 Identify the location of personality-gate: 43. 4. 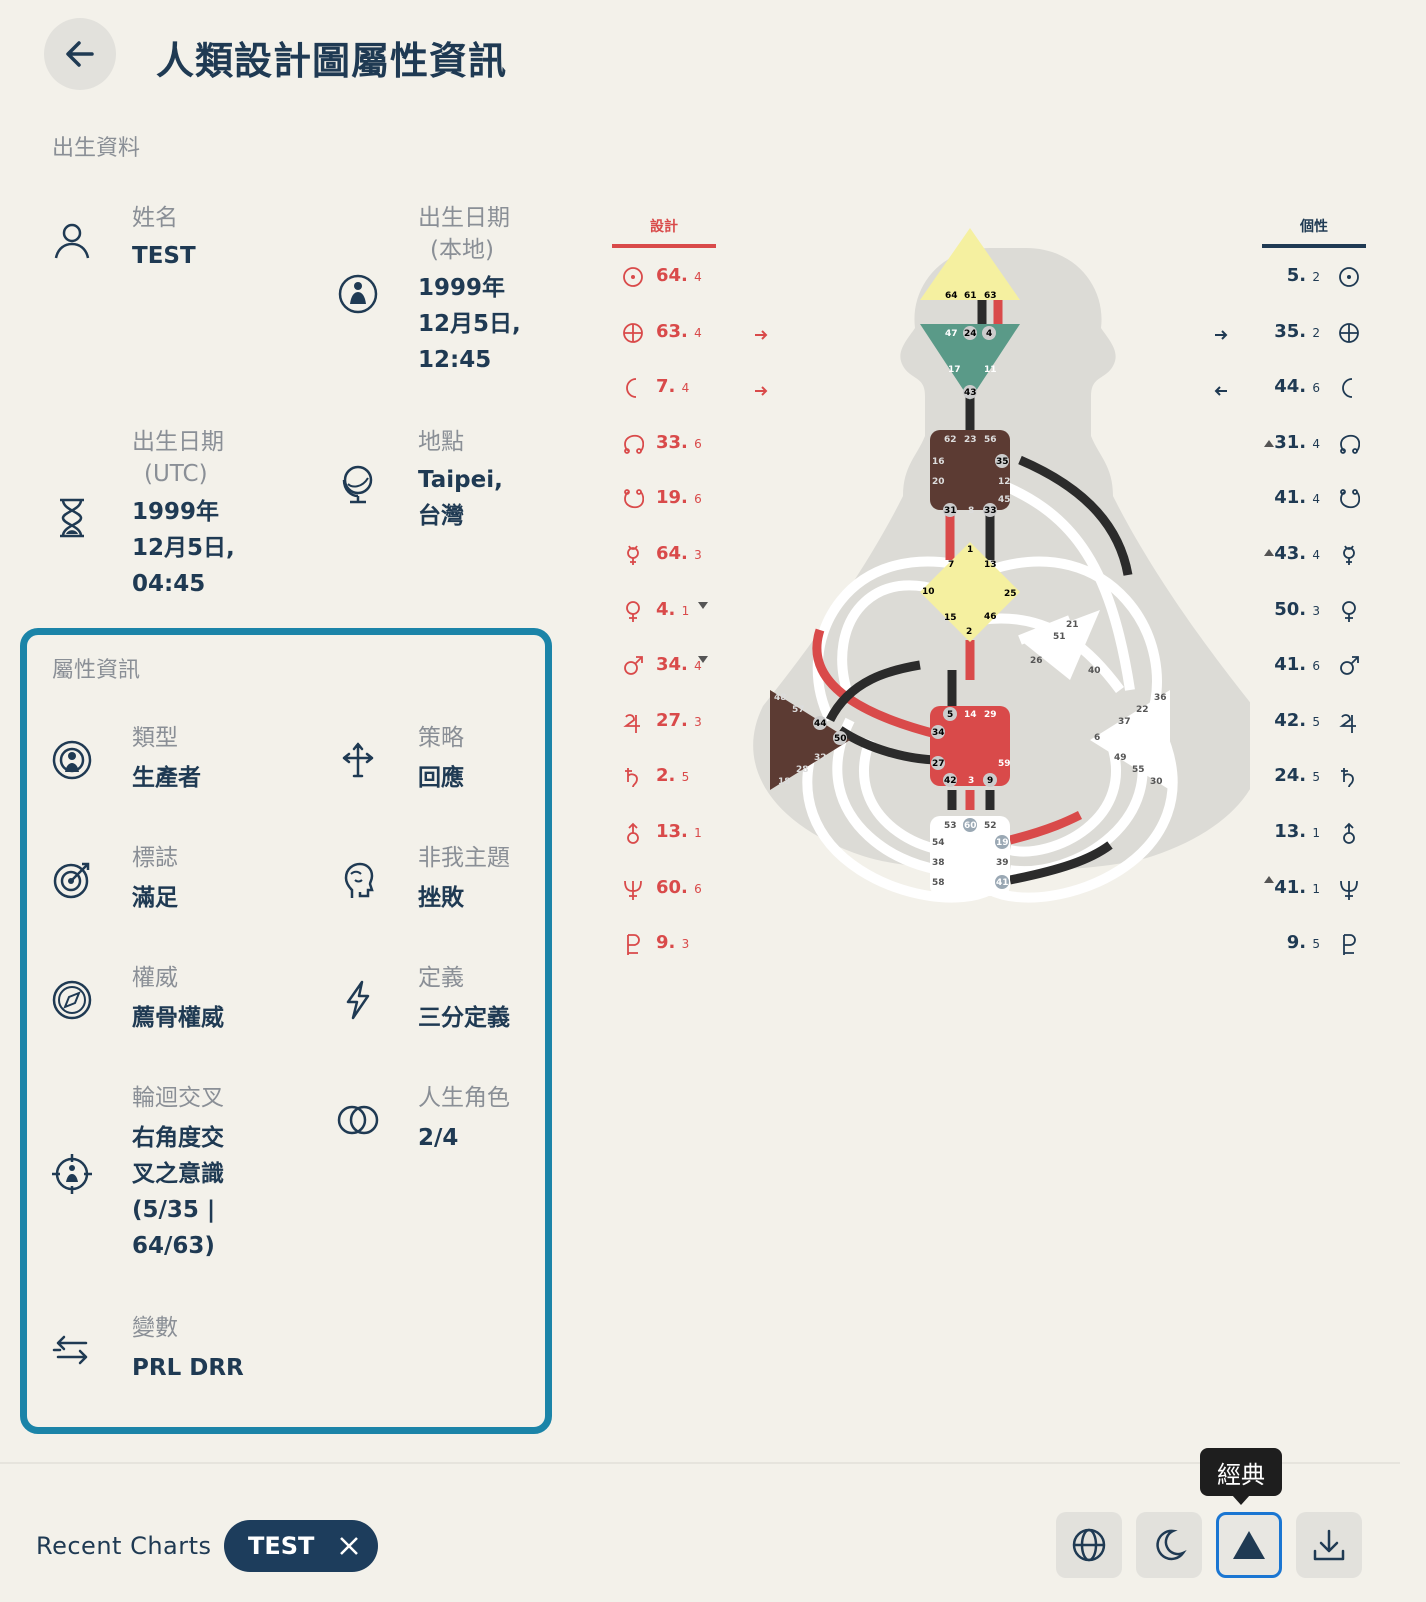
(1297, 553).